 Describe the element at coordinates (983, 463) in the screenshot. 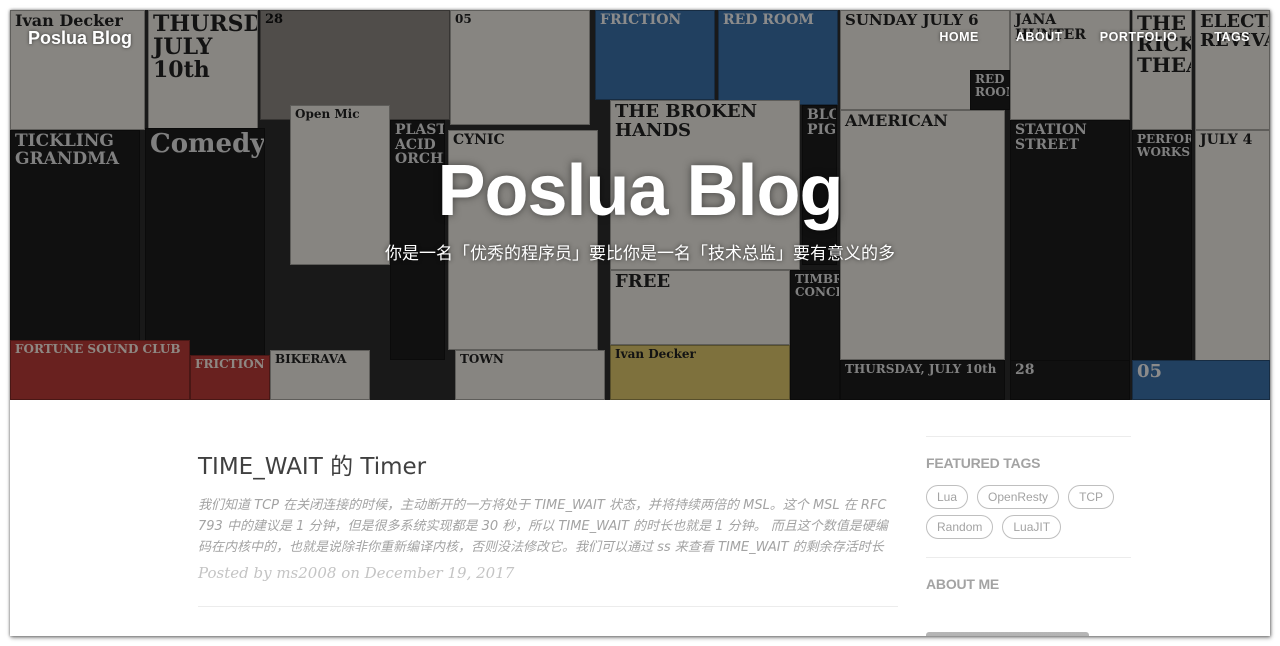

I see `featured-tags-heading: FEATURED TAGS` at that location.